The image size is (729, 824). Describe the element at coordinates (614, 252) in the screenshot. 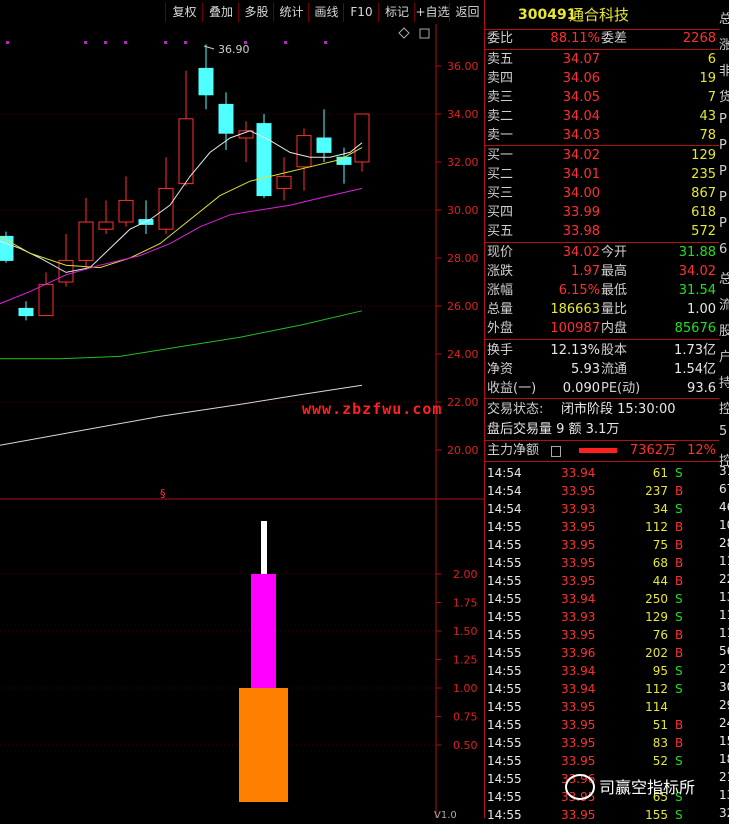

I see `quote-label: 今开` at that location.